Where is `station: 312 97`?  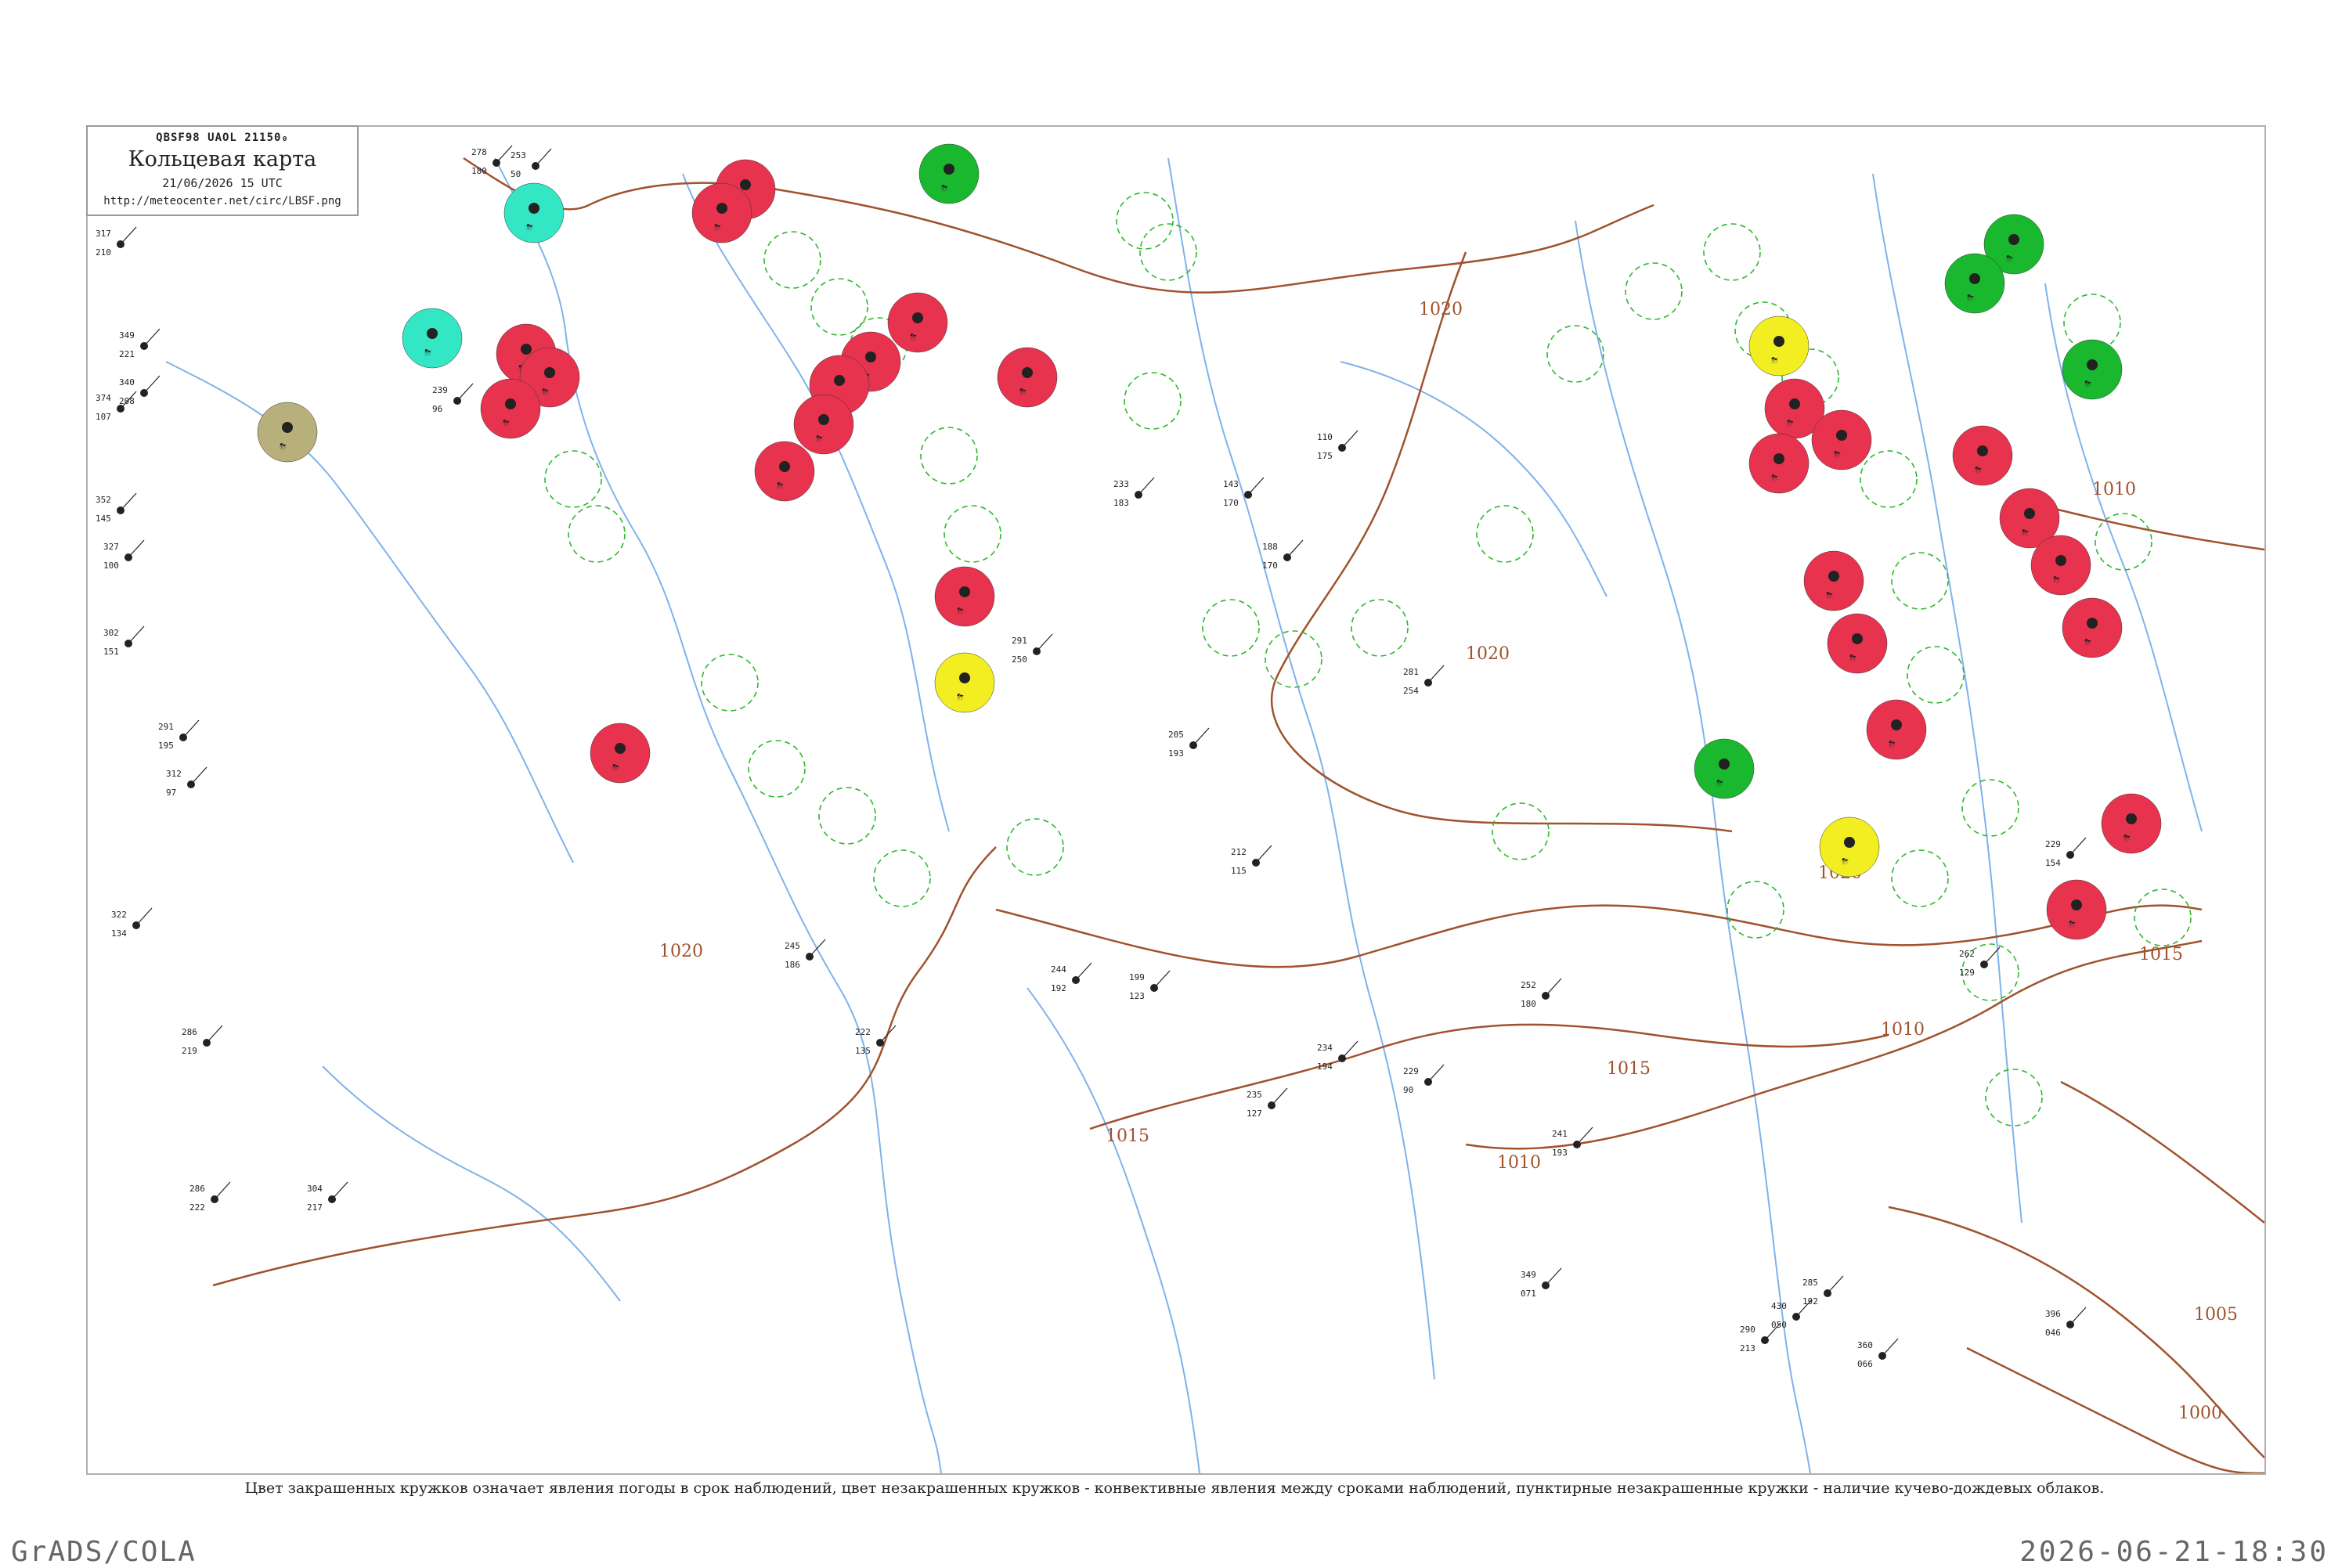 station: 312 97 is located at coordinates (187, 782).